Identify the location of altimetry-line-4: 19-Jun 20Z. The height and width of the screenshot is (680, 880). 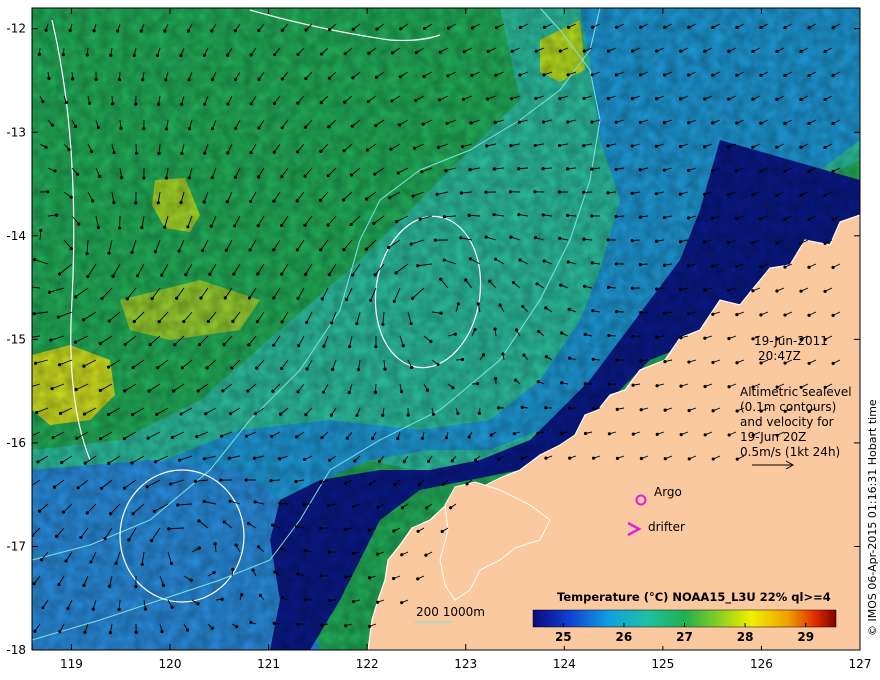
(773, 437).